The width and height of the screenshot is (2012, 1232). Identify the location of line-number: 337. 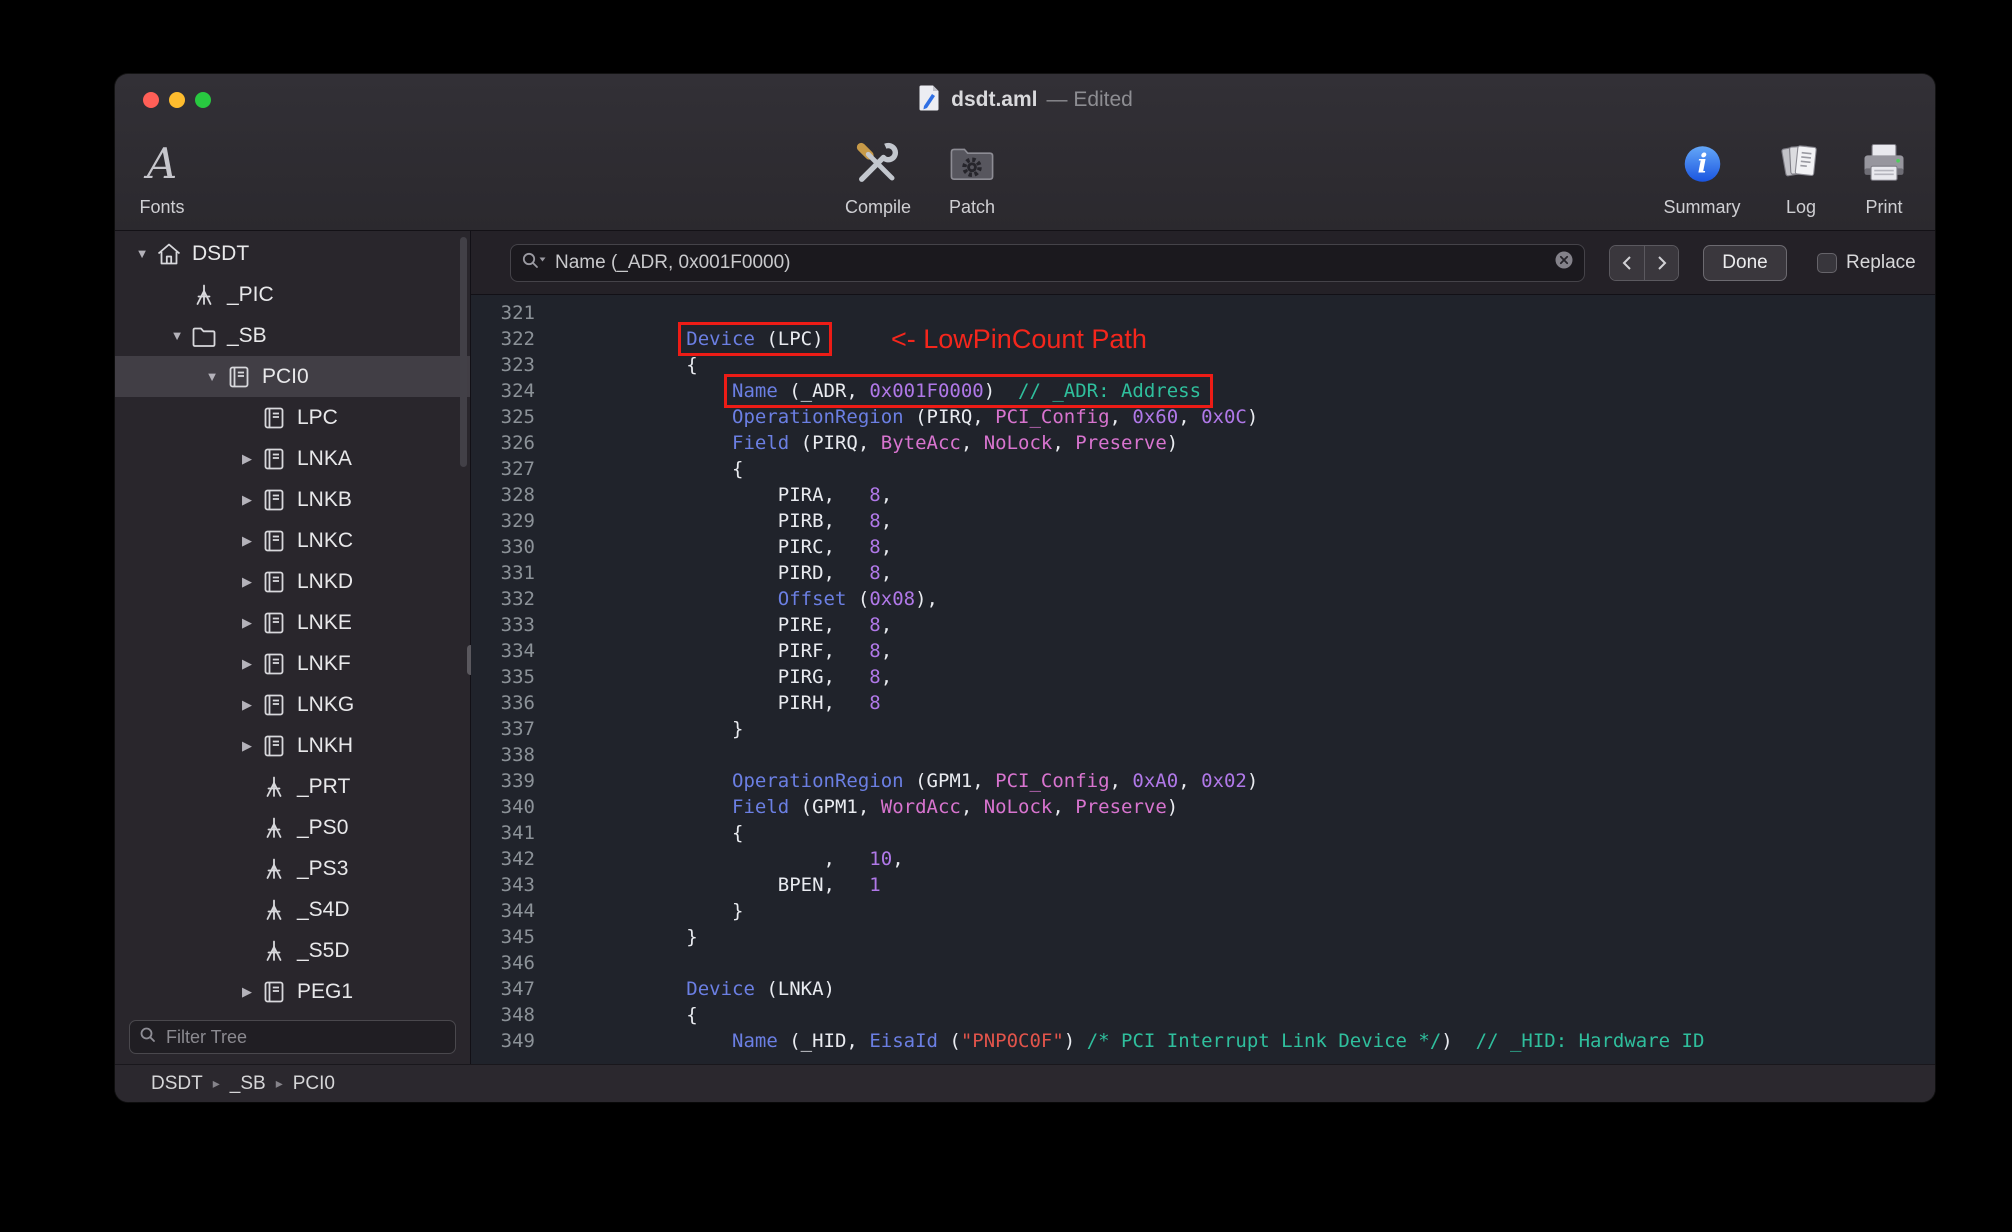
(517, 729).